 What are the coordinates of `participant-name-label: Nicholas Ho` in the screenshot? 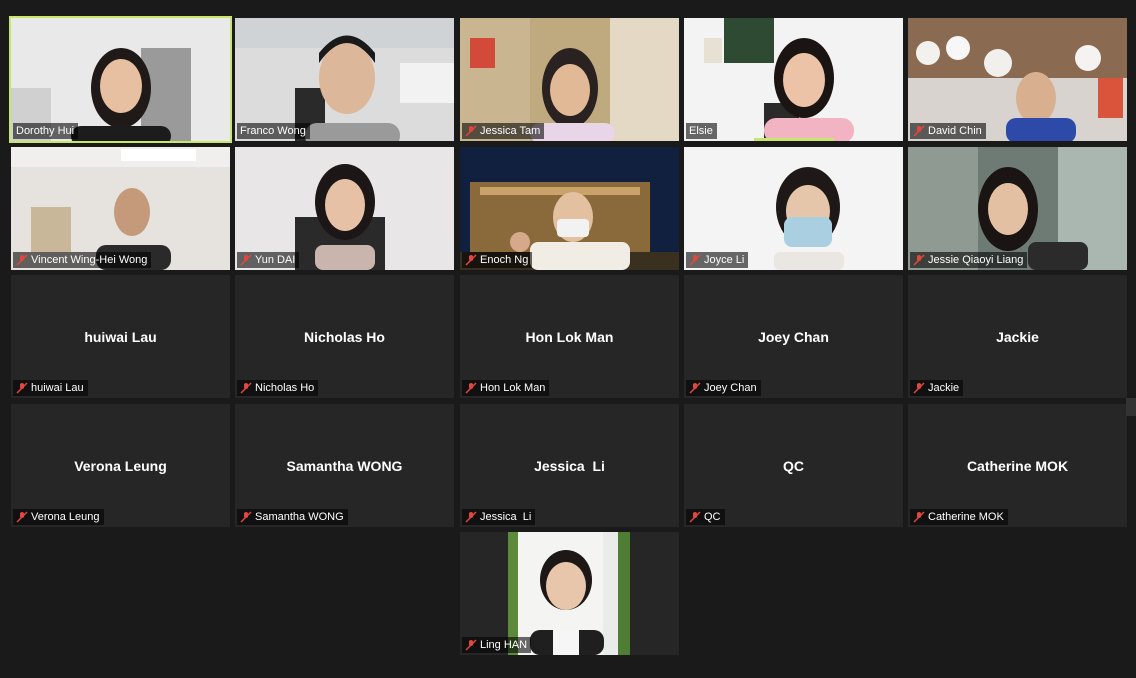 It's located at (278, 388).